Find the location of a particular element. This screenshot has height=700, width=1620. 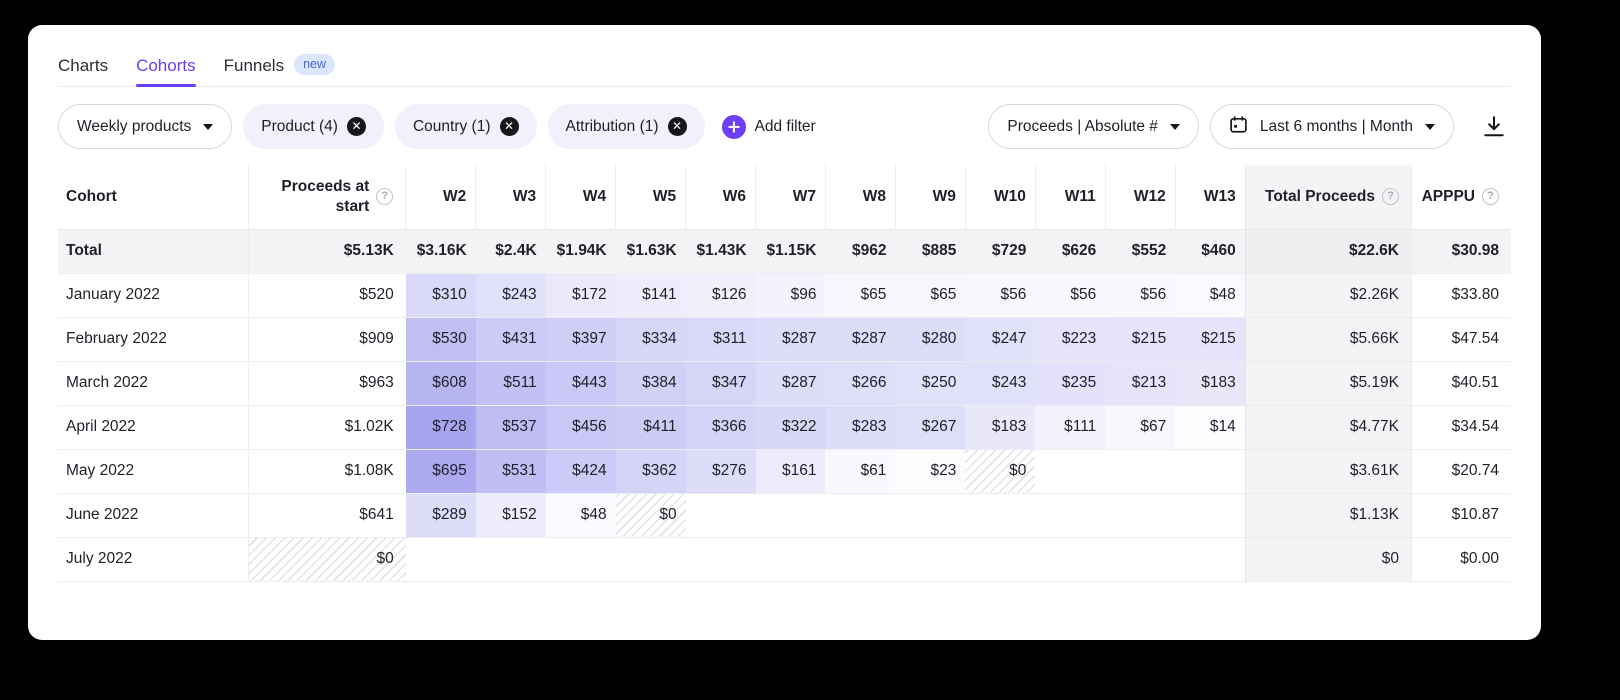

filter-chip-label: Product (4) is located at coordinates (299, 126).